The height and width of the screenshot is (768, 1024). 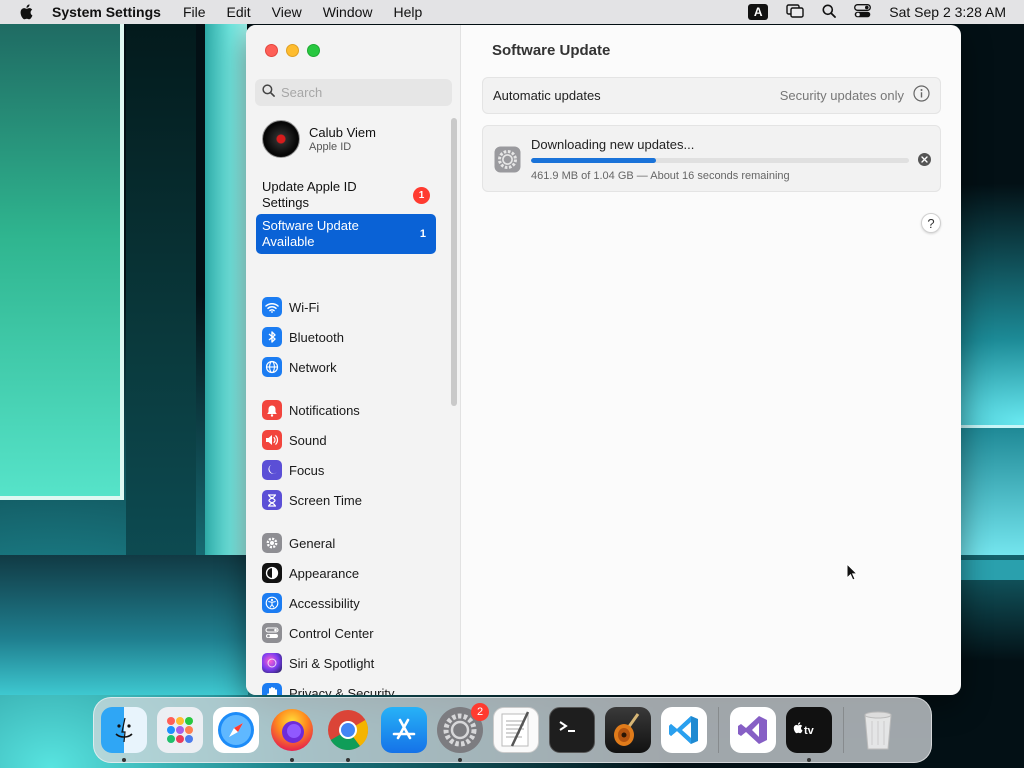 I want to click on sidebar-item-software-update: Software Update Available 1, so click(x=346, y=234).